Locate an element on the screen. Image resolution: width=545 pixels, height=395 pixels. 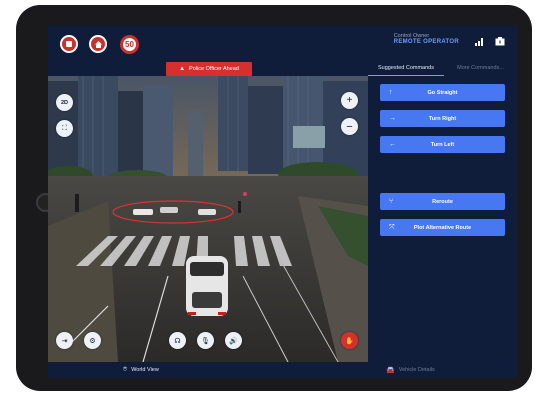
plot-alternative-route-button: ⤧ Plot Alternative Route is located at coordinates (442, 227).